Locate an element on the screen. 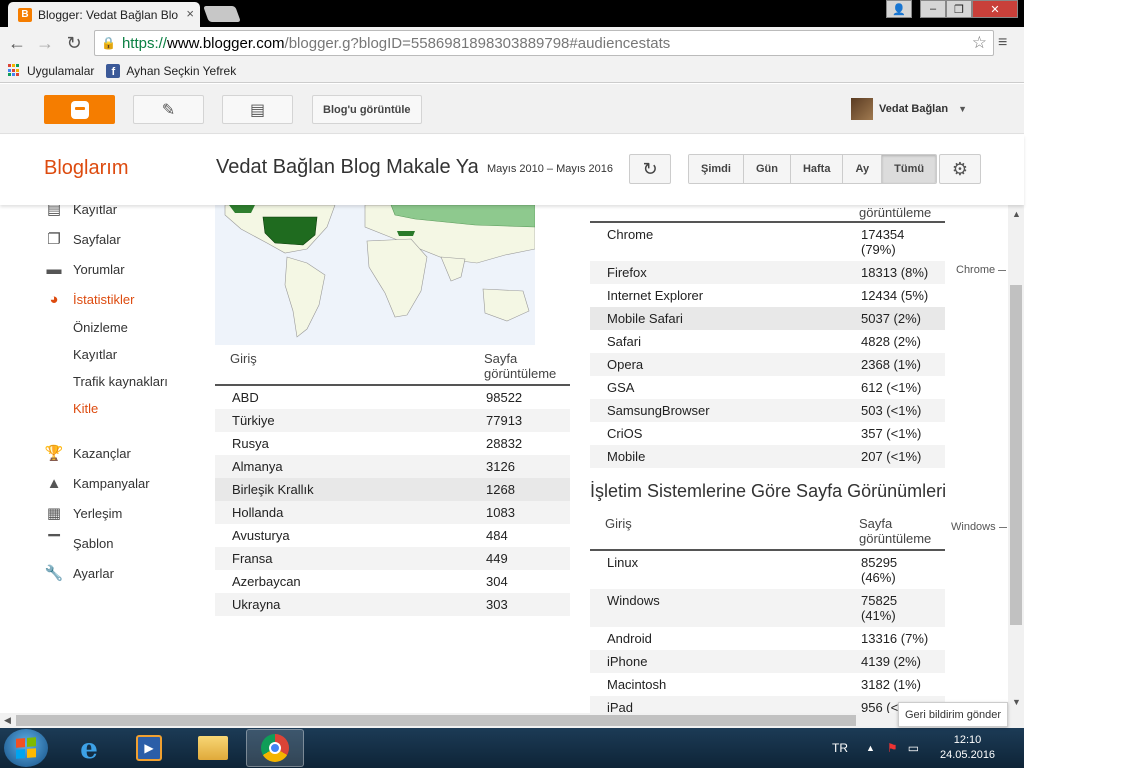 This screenshot has width=1132, height=768. sidebar-item-stats: ◕ İstatistikler is located at coordinates (89, 299).